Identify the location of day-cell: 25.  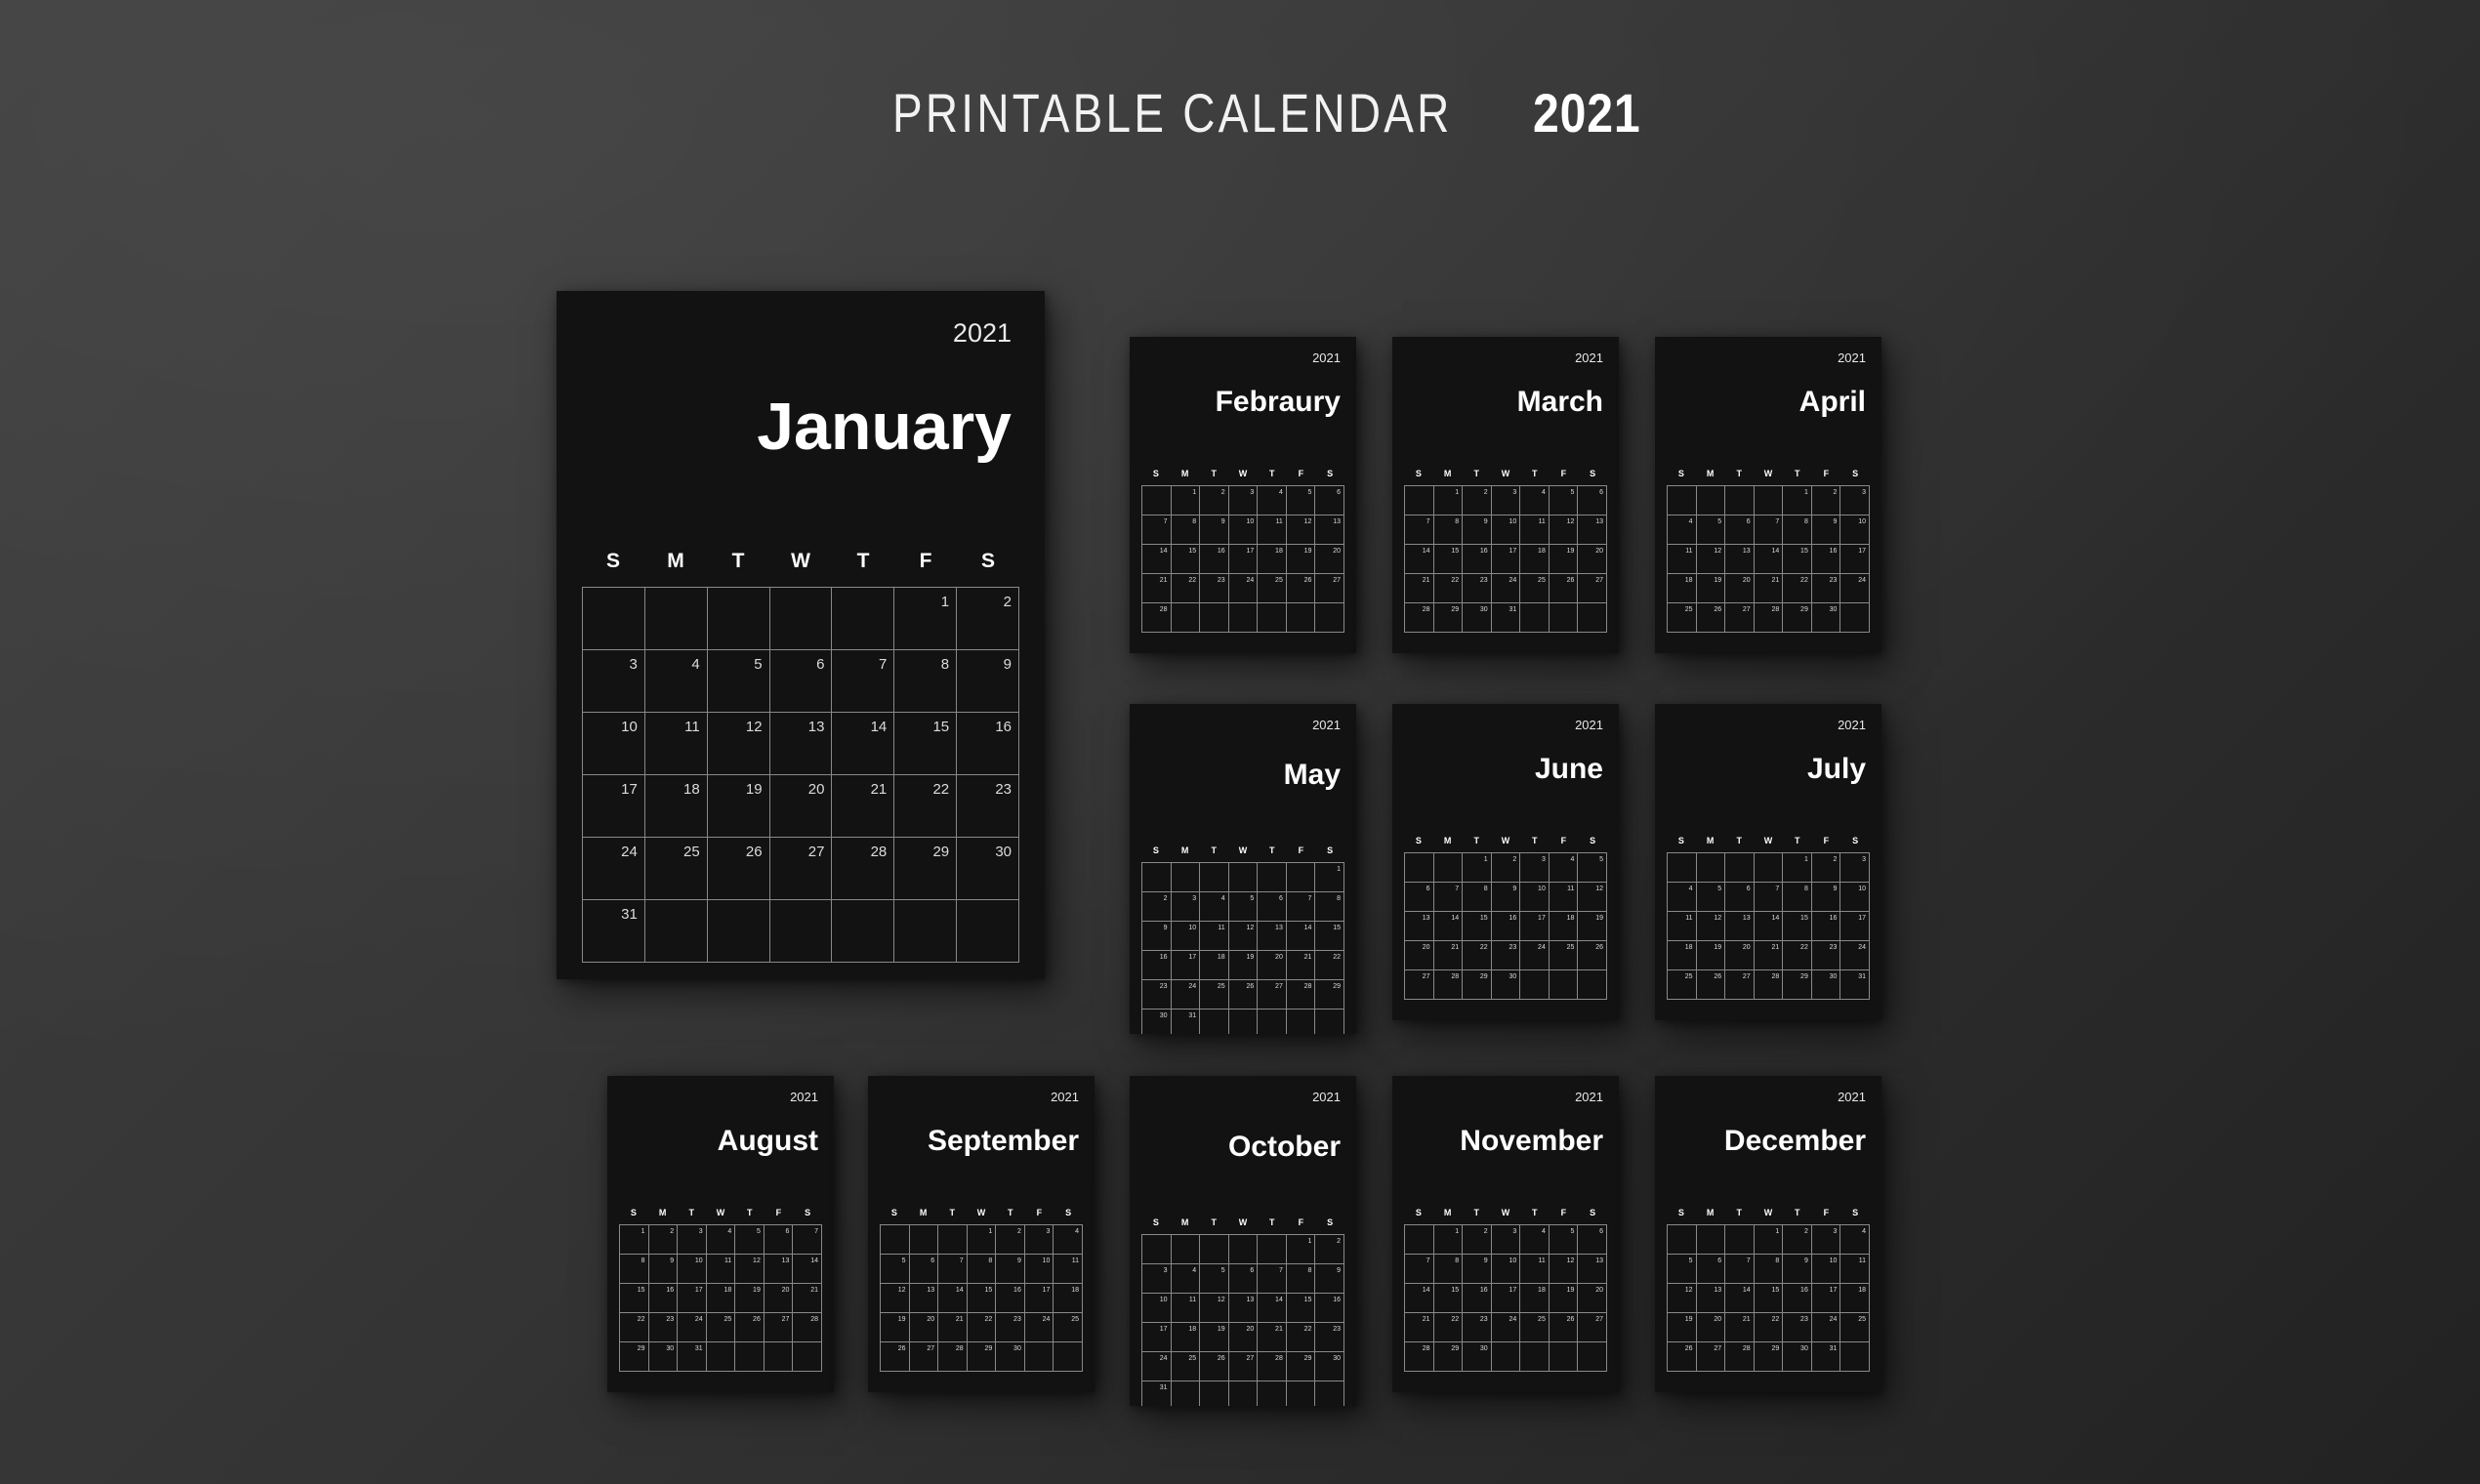
(1068, 1327).